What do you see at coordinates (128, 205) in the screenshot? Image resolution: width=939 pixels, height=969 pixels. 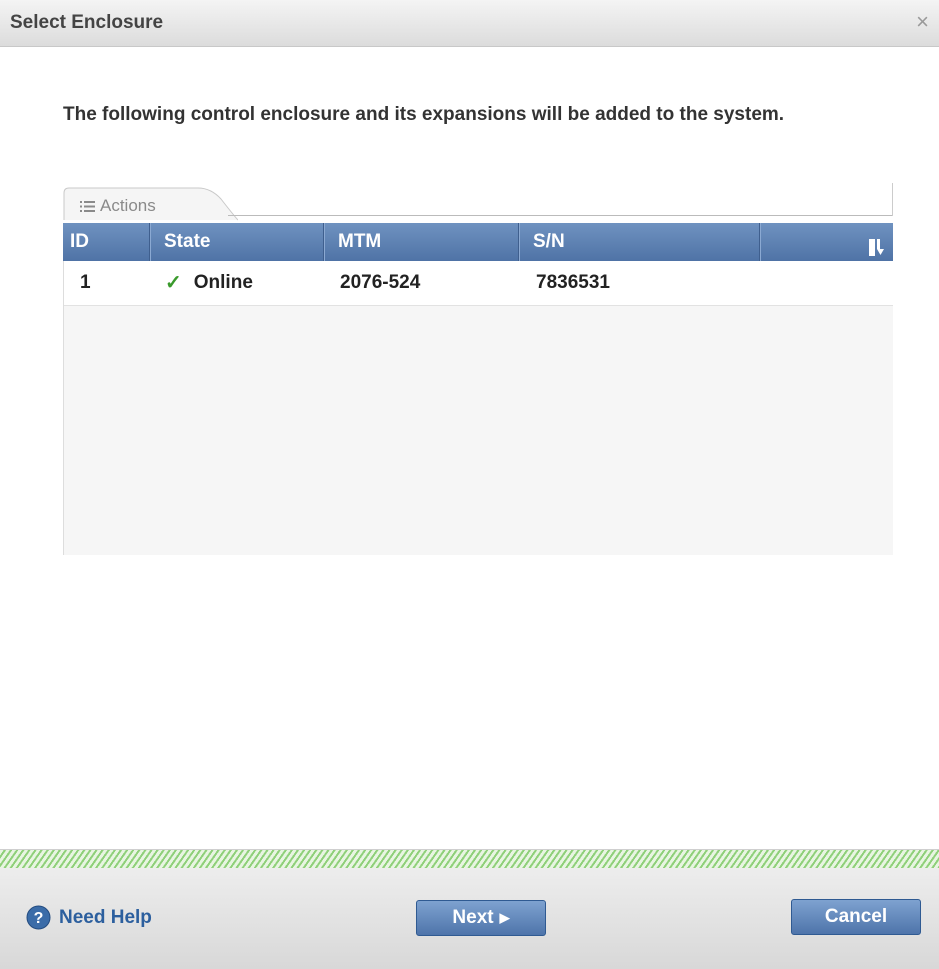 I see `actions-label: Actions` at bounding box center [128, 205].